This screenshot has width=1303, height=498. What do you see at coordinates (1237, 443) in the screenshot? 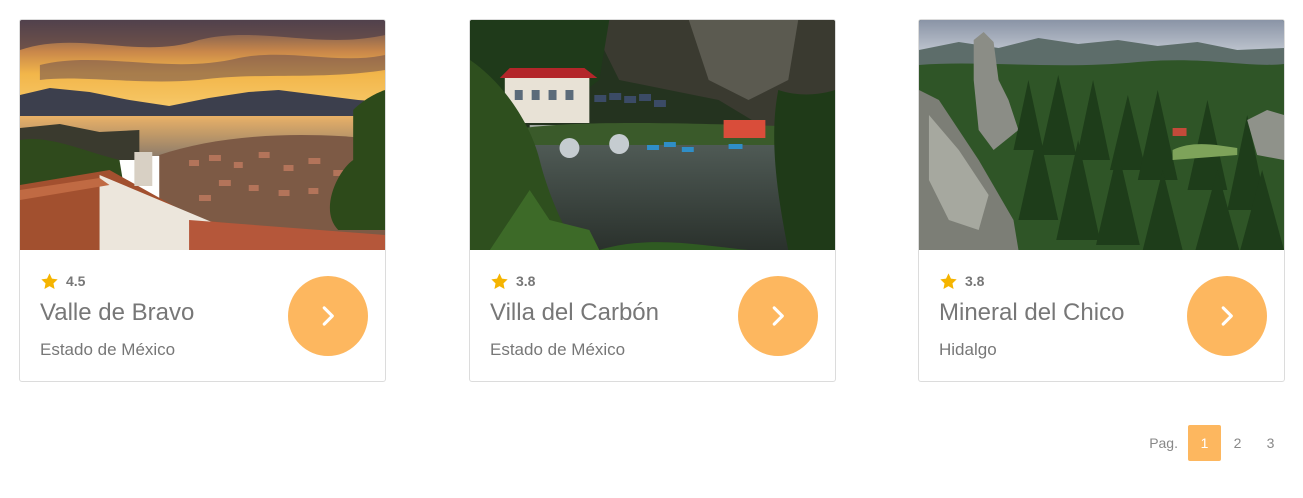
I see `page-2-button: 2` at bounding box center [1237, 443].